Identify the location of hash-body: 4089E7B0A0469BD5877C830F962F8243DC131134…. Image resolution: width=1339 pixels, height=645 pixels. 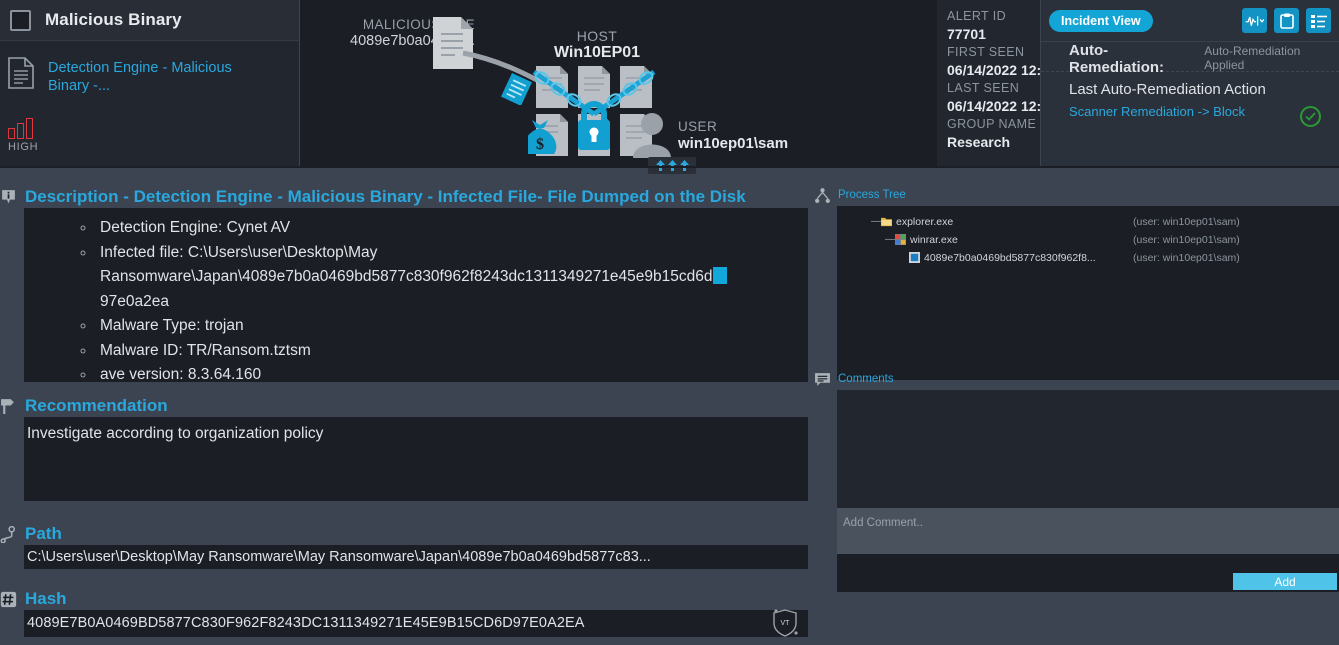
(416, 622).